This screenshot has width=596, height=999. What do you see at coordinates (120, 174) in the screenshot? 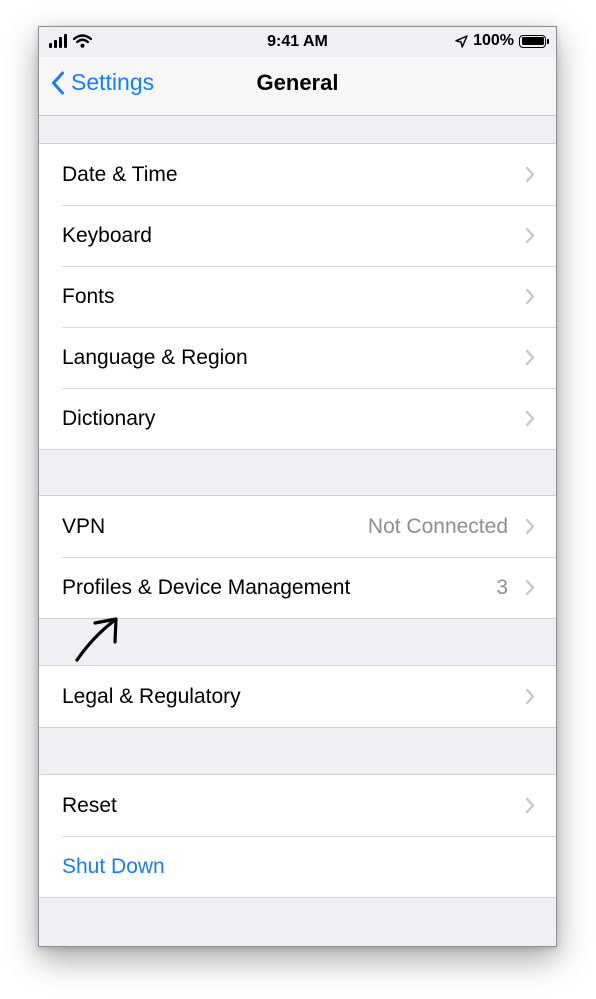
I see `row-label: Date & Time` at bounding box center [120, 174].